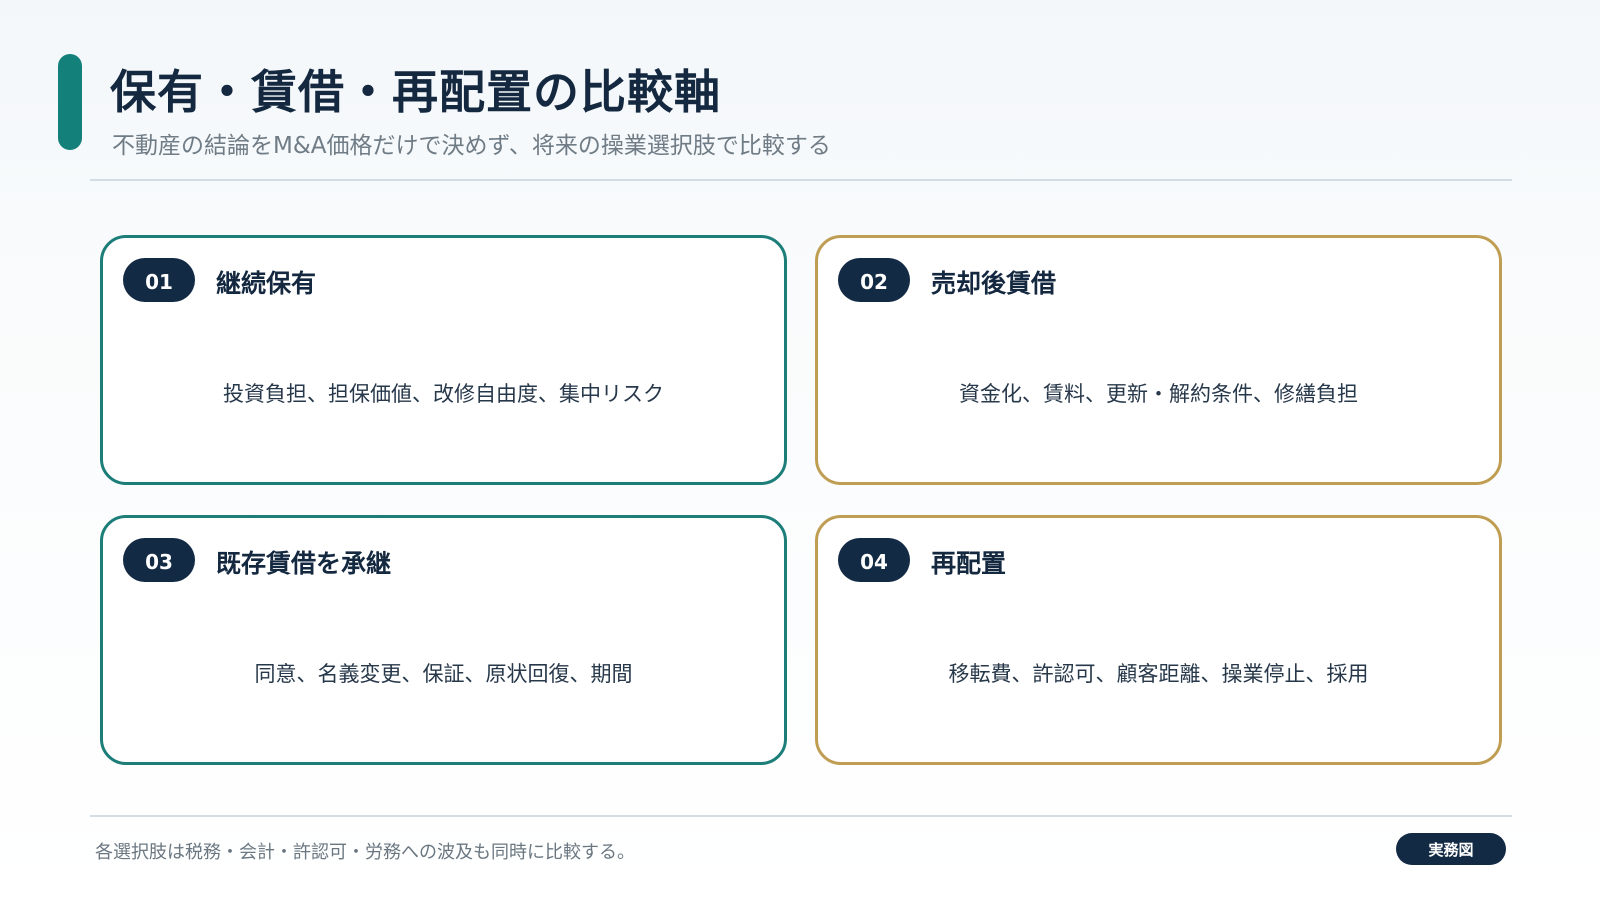 The height and width of the screenshot is (900, 1600). What do you see at coordinates (266, 283) in the screenshot?
I see `card-title: 継続保有` at bounding box center [266, 283].